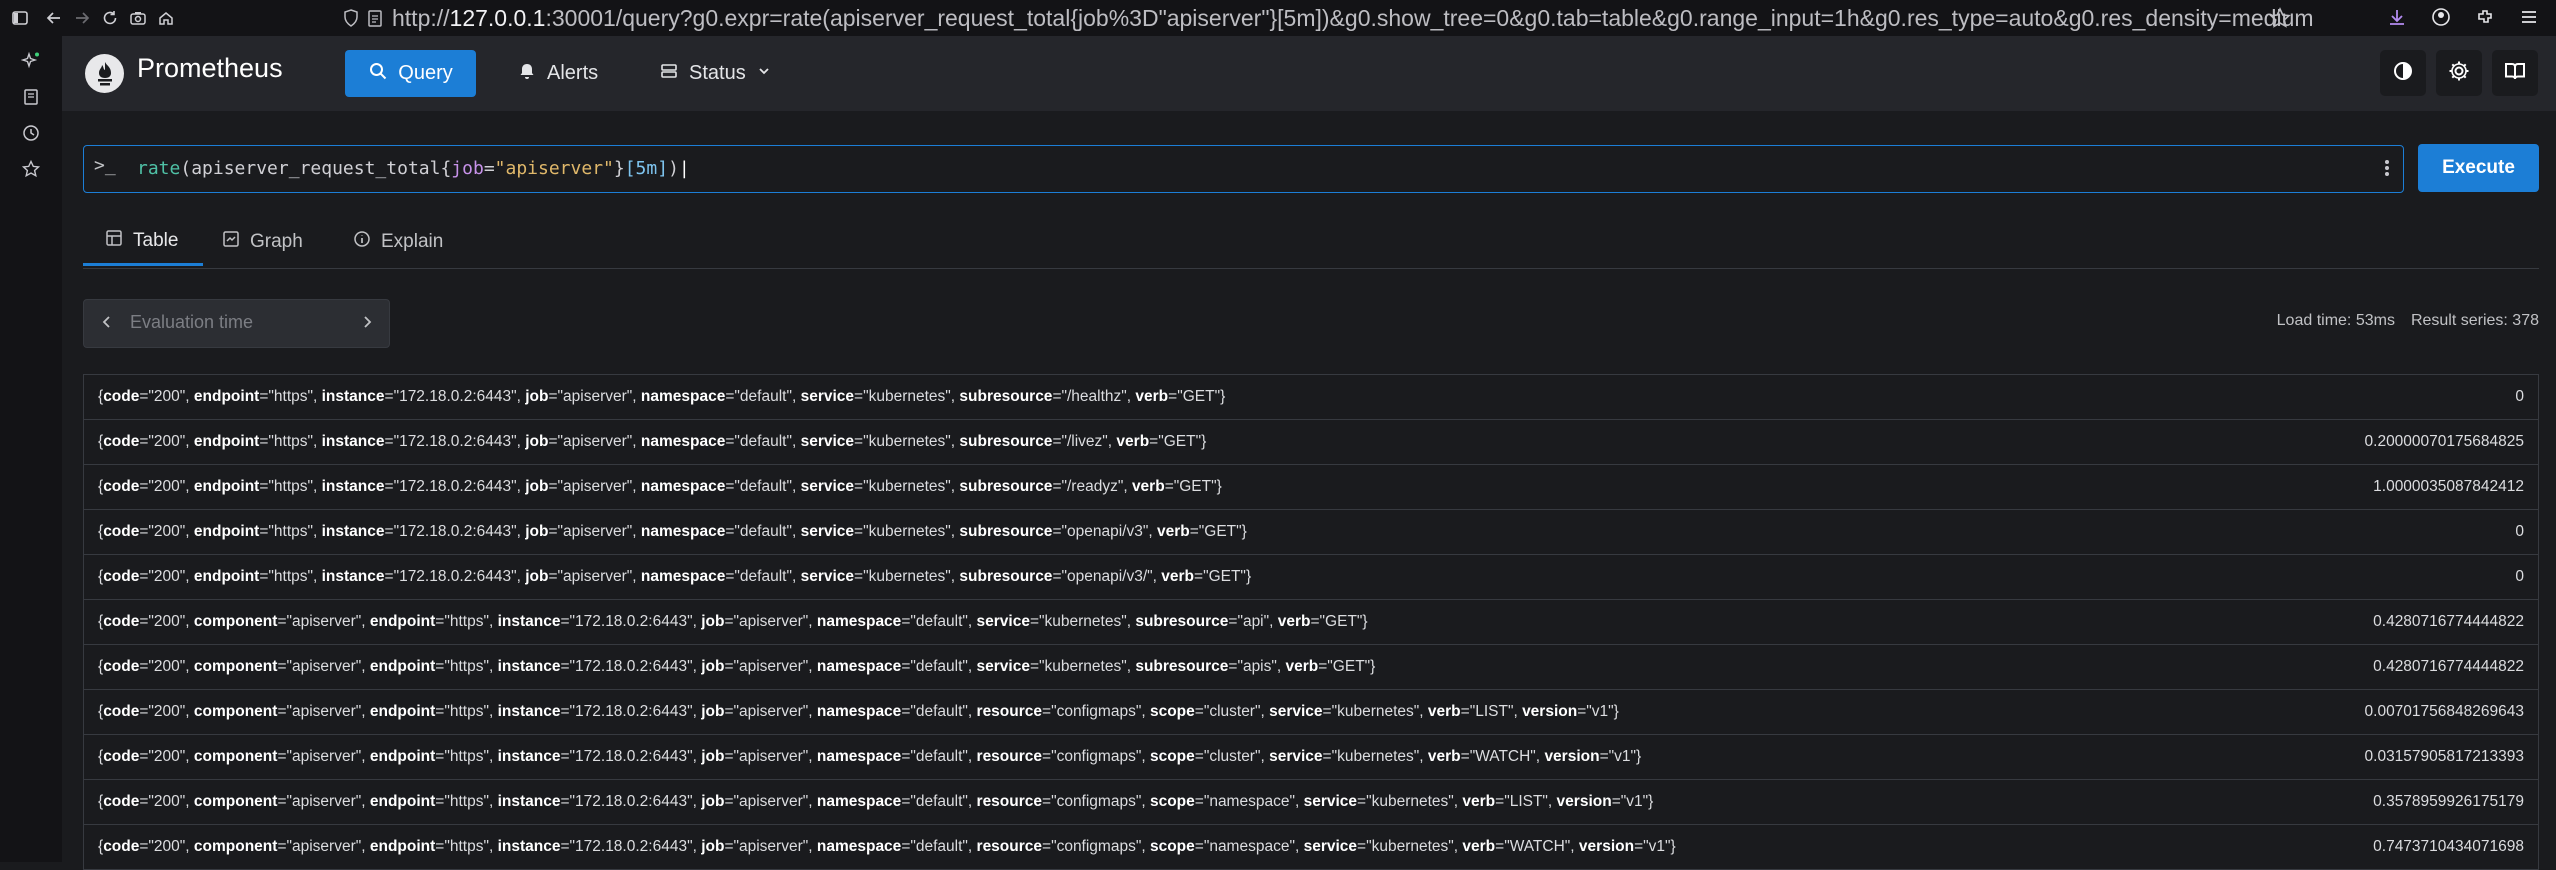  What do you see at coordinates (20, 18) in the screenshot?
I see `sidebar-toggle-icon` at bounding box center [20, 18].